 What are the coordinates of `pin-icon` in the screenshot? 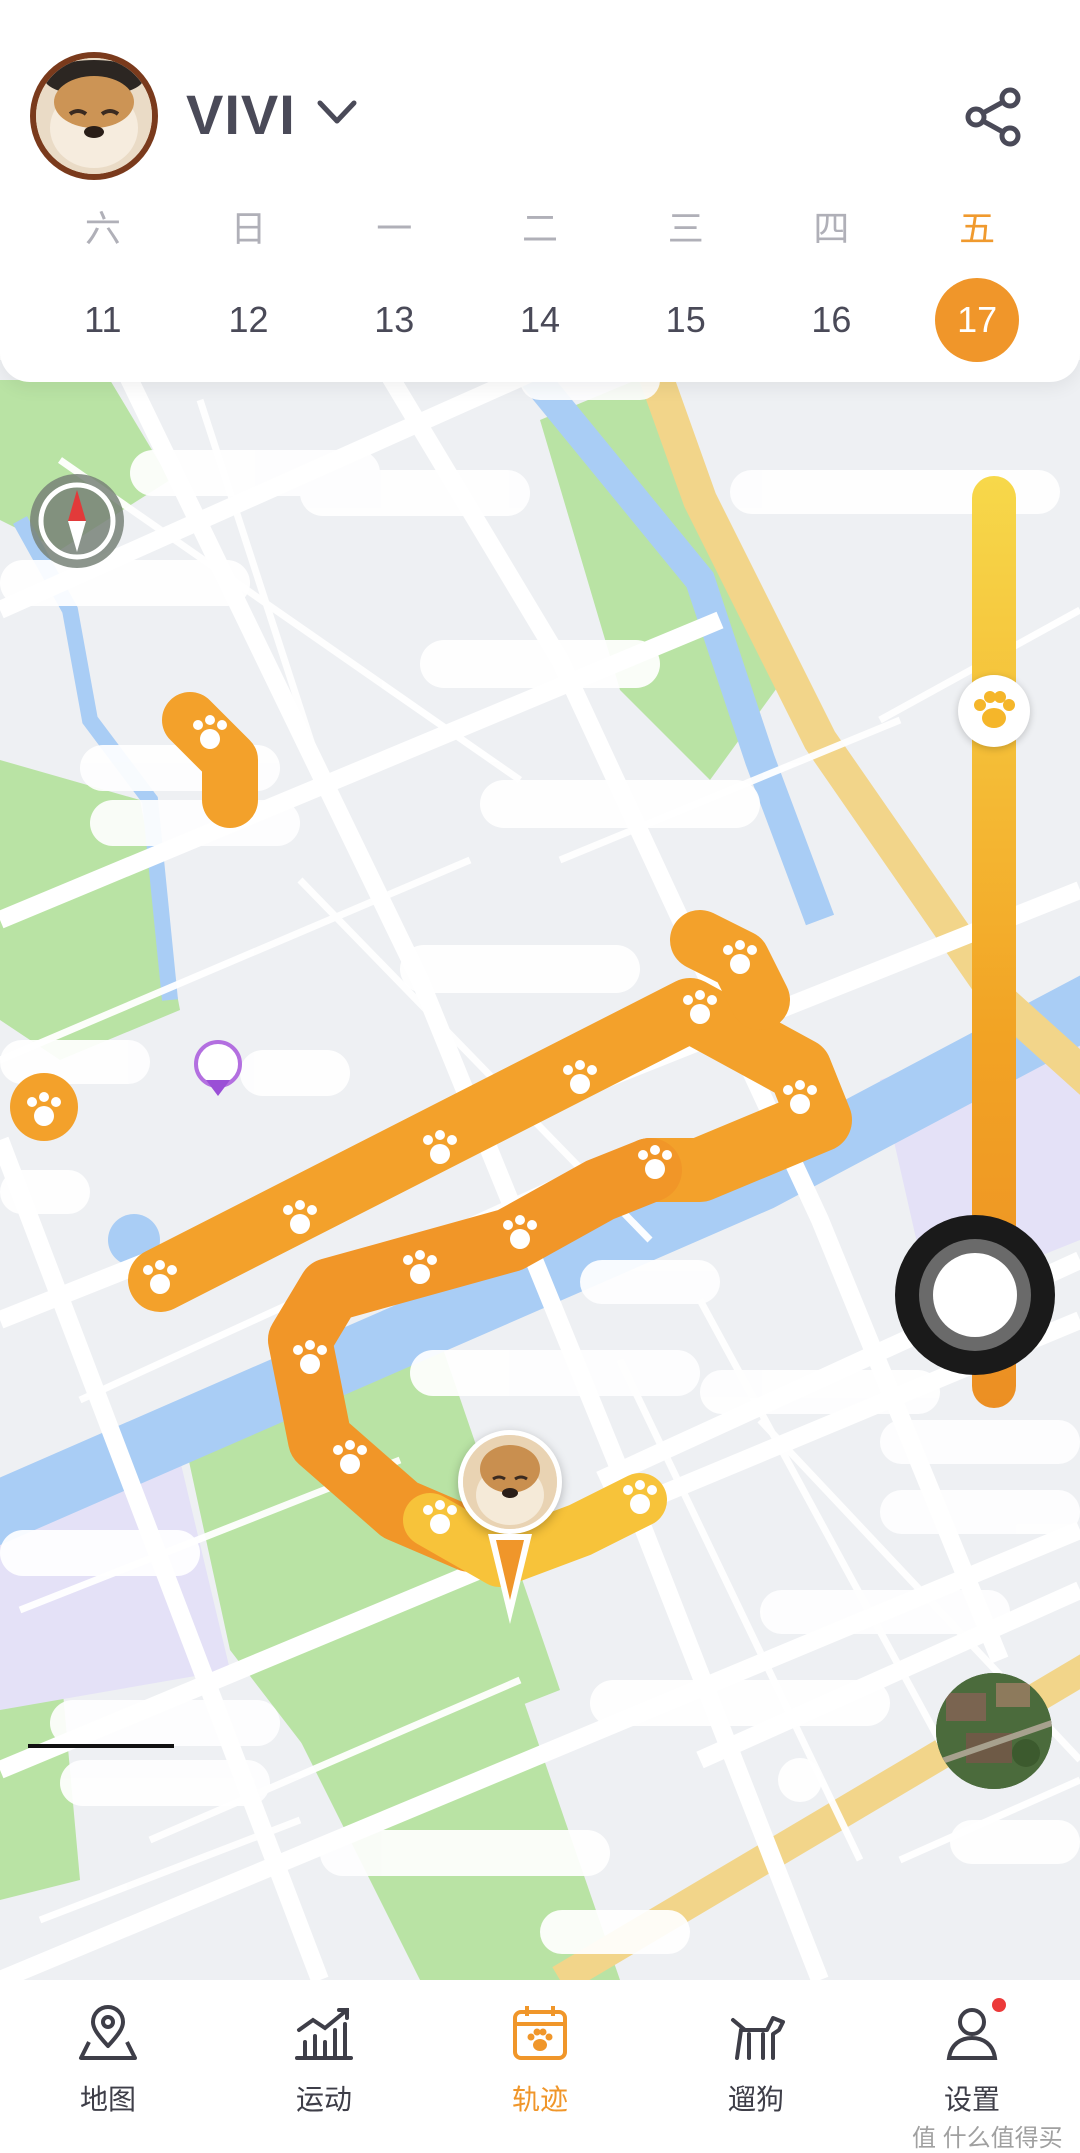 It's located at (510, 1579).